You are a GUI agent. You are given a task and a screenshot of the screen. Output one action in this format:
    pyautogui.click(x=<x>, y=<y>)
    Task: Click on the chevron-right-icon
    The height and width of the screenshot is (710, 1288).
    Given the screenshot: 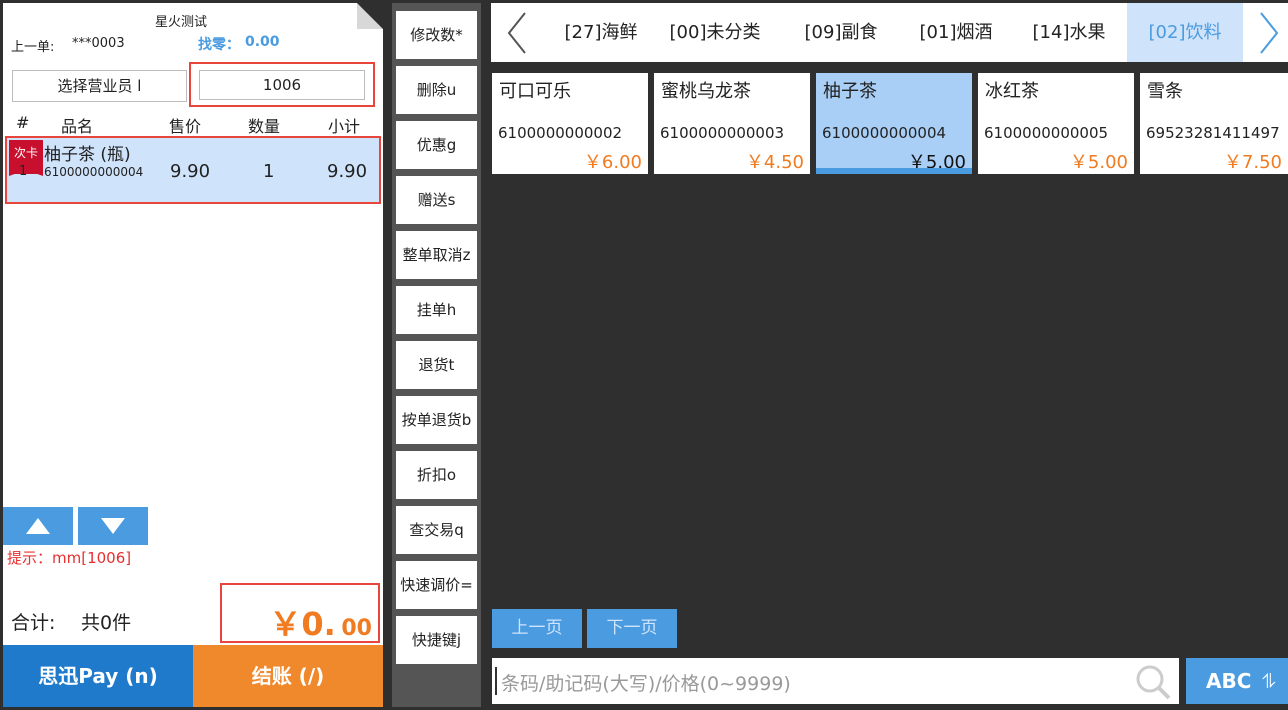 What is the action you would take?
    pyautogui.click(x=1269, y=33)
    